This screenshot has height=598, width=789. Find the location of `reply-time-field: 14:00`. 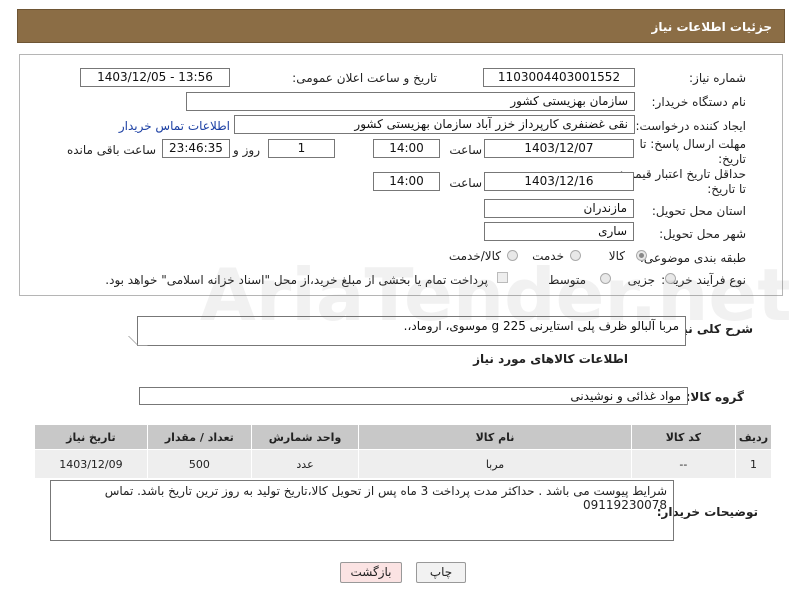

reply-time-field: 14:00 is located at coordinates (406, 148).